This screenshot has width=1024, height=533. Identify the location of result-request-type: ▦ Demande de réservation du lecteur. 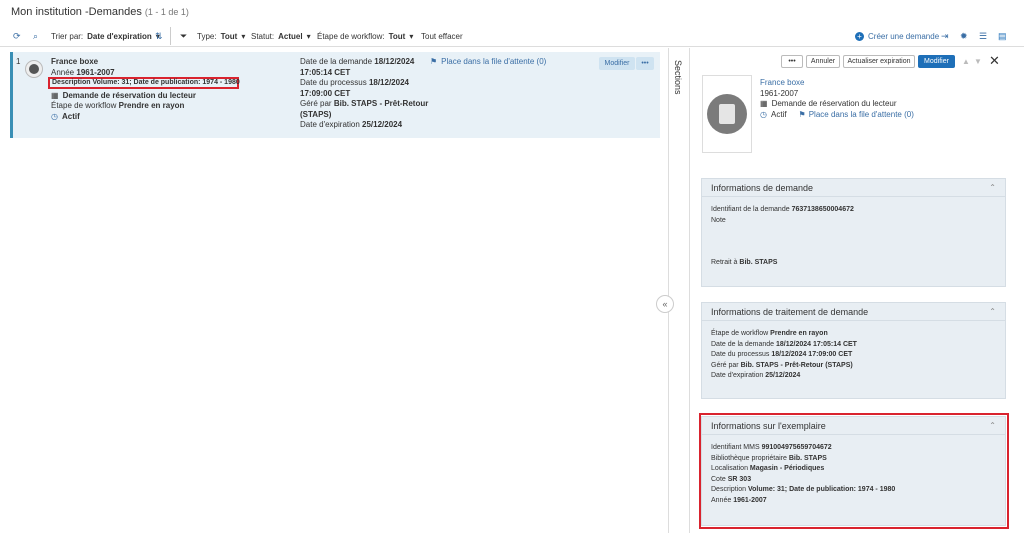
(123, 95).